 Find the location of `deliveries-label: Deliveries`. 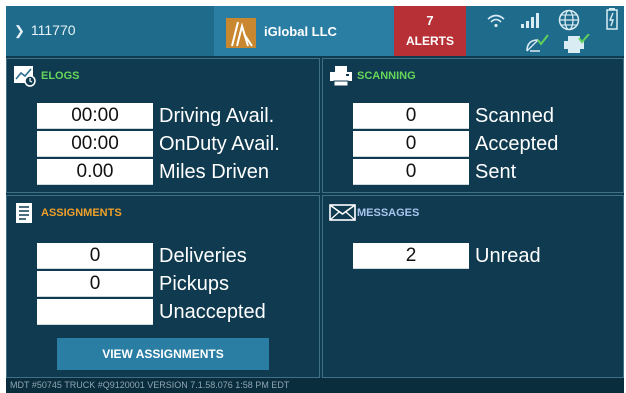

deliveries-label: Deliveries is located at coordinates (203, 256).